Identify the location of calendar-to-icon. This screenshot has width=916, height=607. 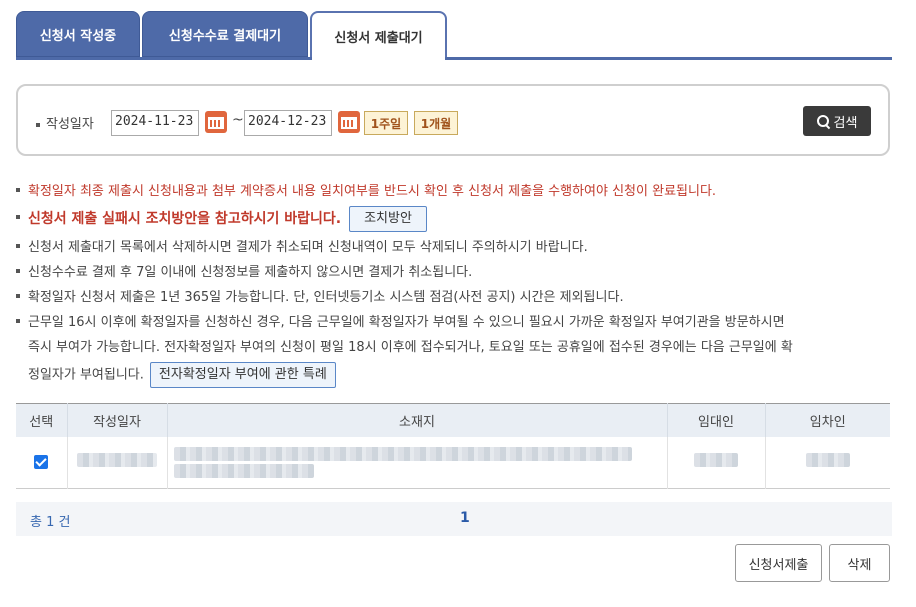
(349, 122).